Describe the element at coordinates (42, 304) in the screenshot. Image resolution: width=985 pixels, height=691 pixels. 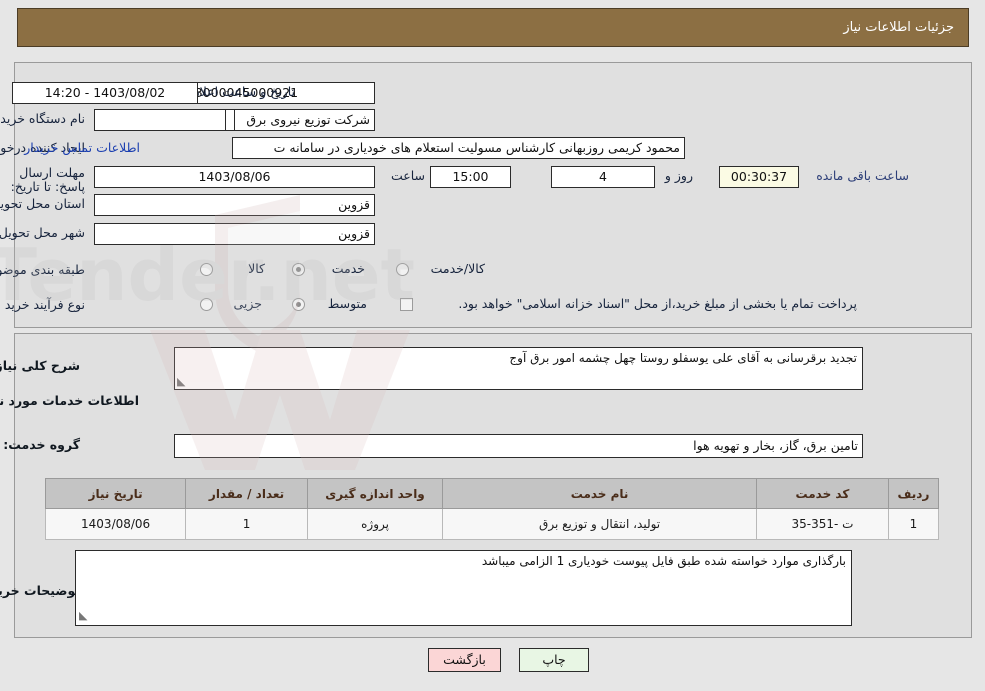
I see `process-label: نوع فرآیند خرید :` at that location.